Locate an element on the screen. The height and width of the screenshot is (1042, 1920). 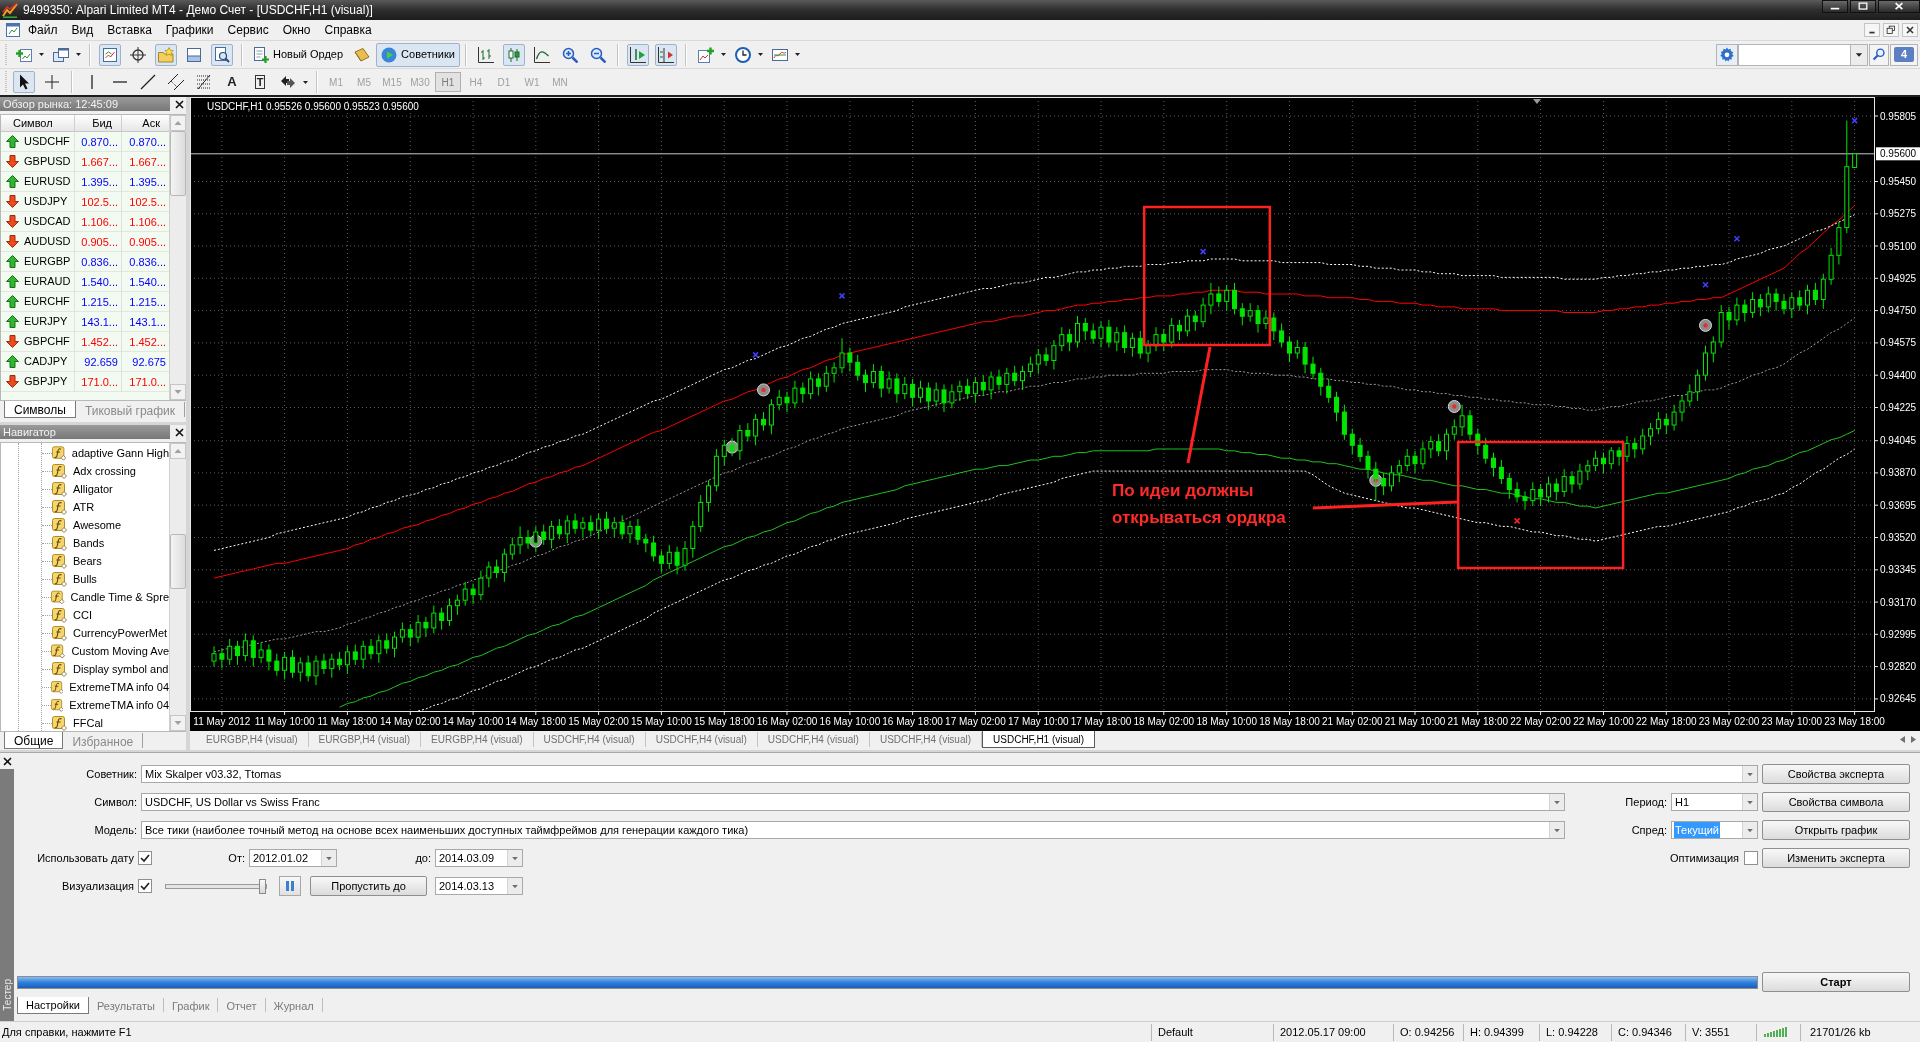
menu-item: Справка is located at coordinates (348, 30).